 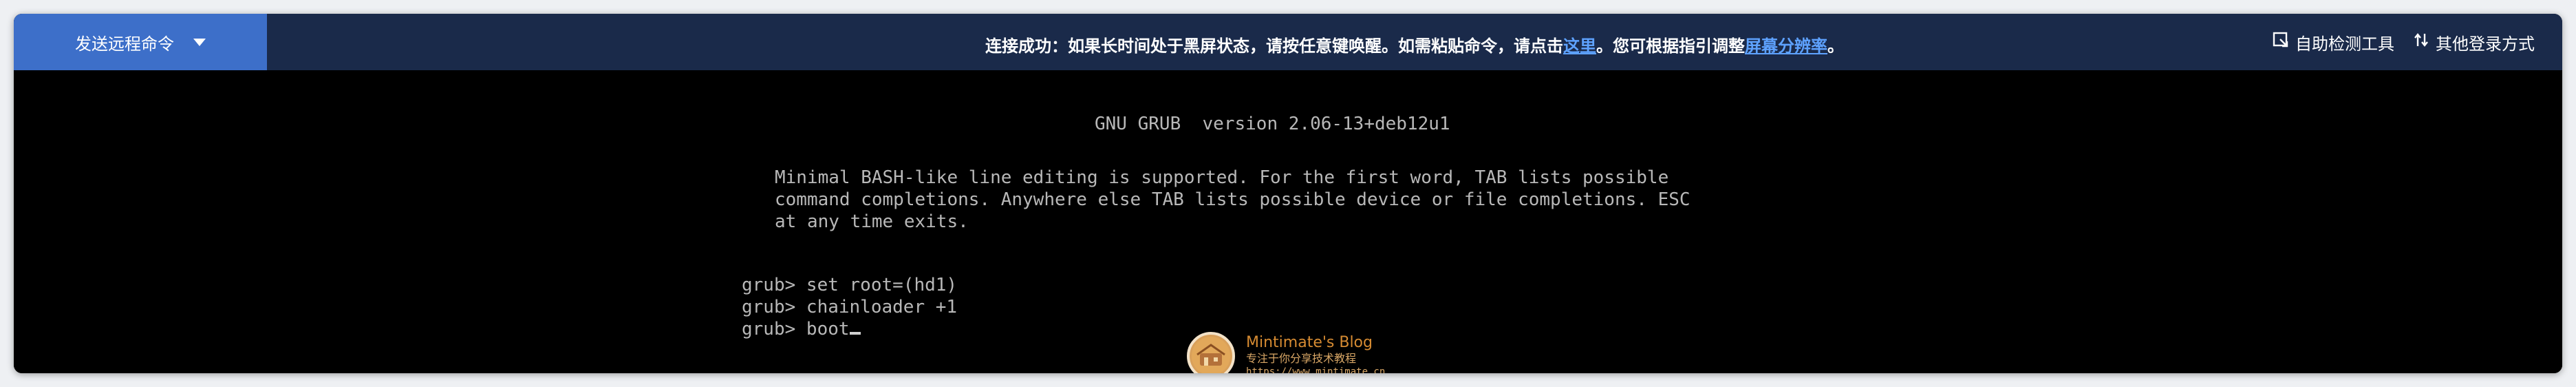 What do you see at coordinates (872, 221) in the screenshot?
I see `grub-info-line-3: at any time exits.` at bounding box center [872, 221].